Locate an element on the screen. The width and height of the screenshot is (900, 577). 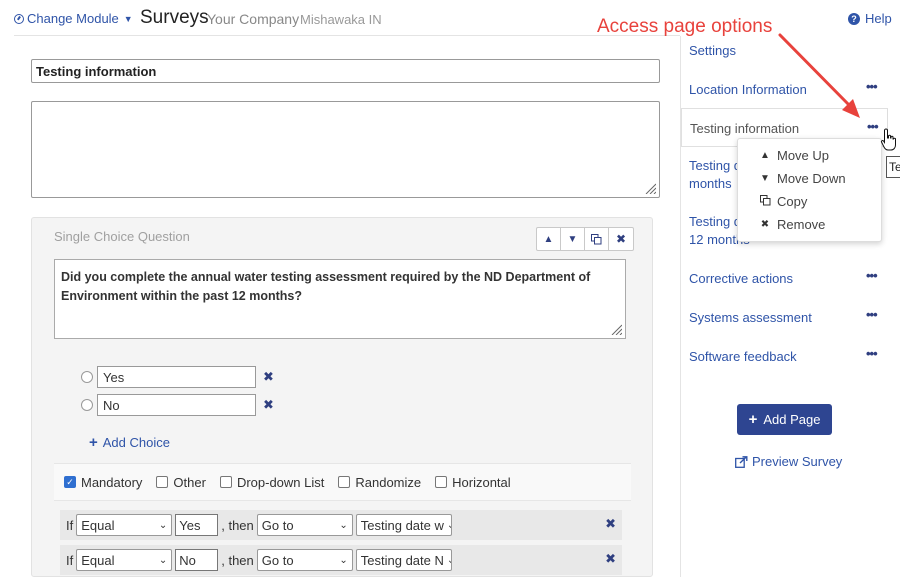
change-module-button: Change Module ▼ is located at coordinates (73, 18).